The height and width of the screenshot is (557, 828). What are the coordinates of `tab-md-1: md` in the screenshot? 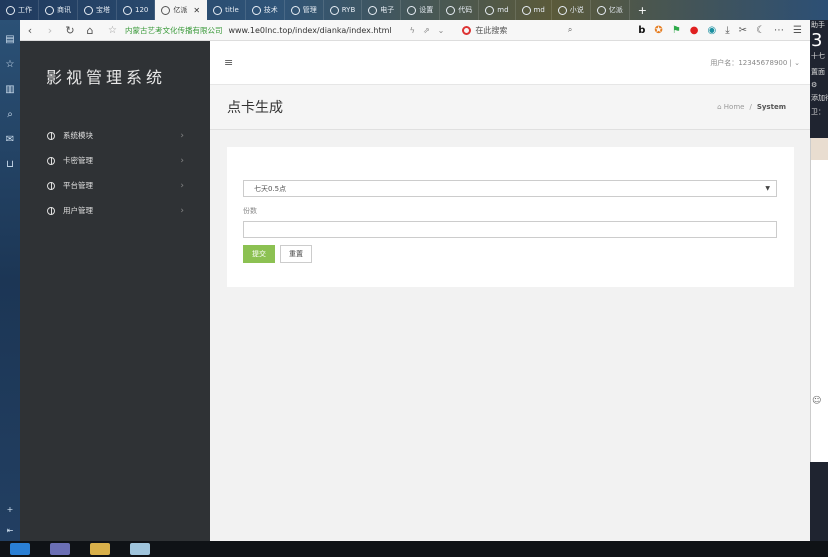 It's located at (497, 10).